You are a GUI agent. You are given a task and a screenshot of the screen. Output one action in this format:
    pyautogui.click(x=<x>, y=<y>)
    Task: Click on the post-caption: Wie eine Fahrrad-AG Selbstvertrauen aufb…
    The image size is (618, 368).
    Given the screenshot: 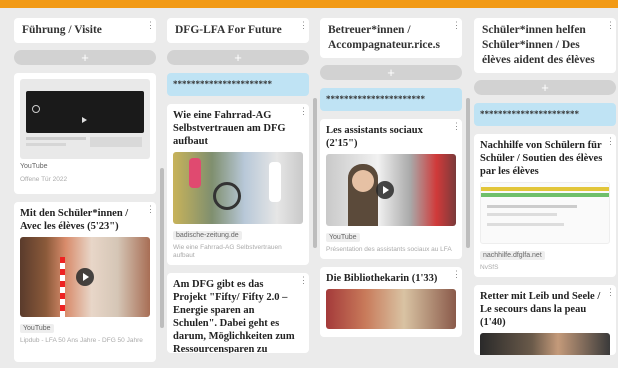 What is the action you would take?
    pyautogui.click(x=227, y=251)
    